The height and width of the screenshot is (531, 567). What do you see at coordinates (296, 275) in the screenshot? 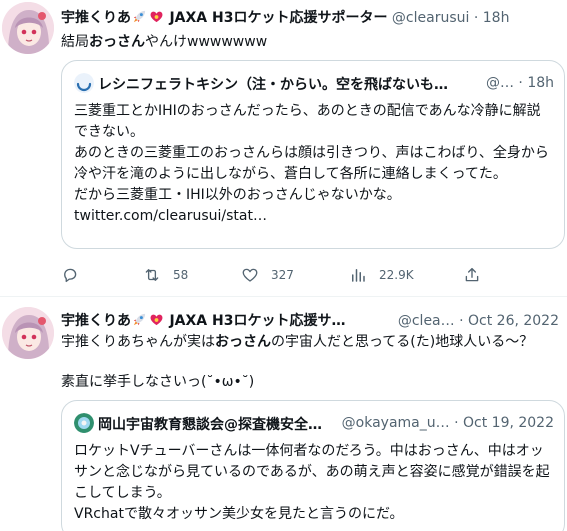
I see `tweet-actions: 58 327 22.9K` at bounding box center [296, 275].